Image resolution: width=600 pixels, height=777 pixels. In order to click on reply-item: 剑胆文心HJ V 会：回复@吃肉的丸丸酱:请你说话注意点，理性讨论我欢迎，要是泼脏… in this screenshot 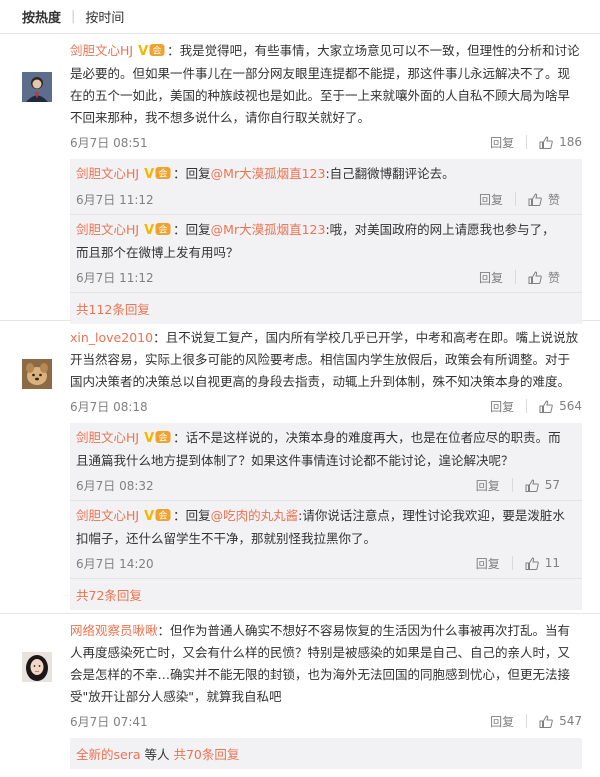, I will do `click(326, 540)`.